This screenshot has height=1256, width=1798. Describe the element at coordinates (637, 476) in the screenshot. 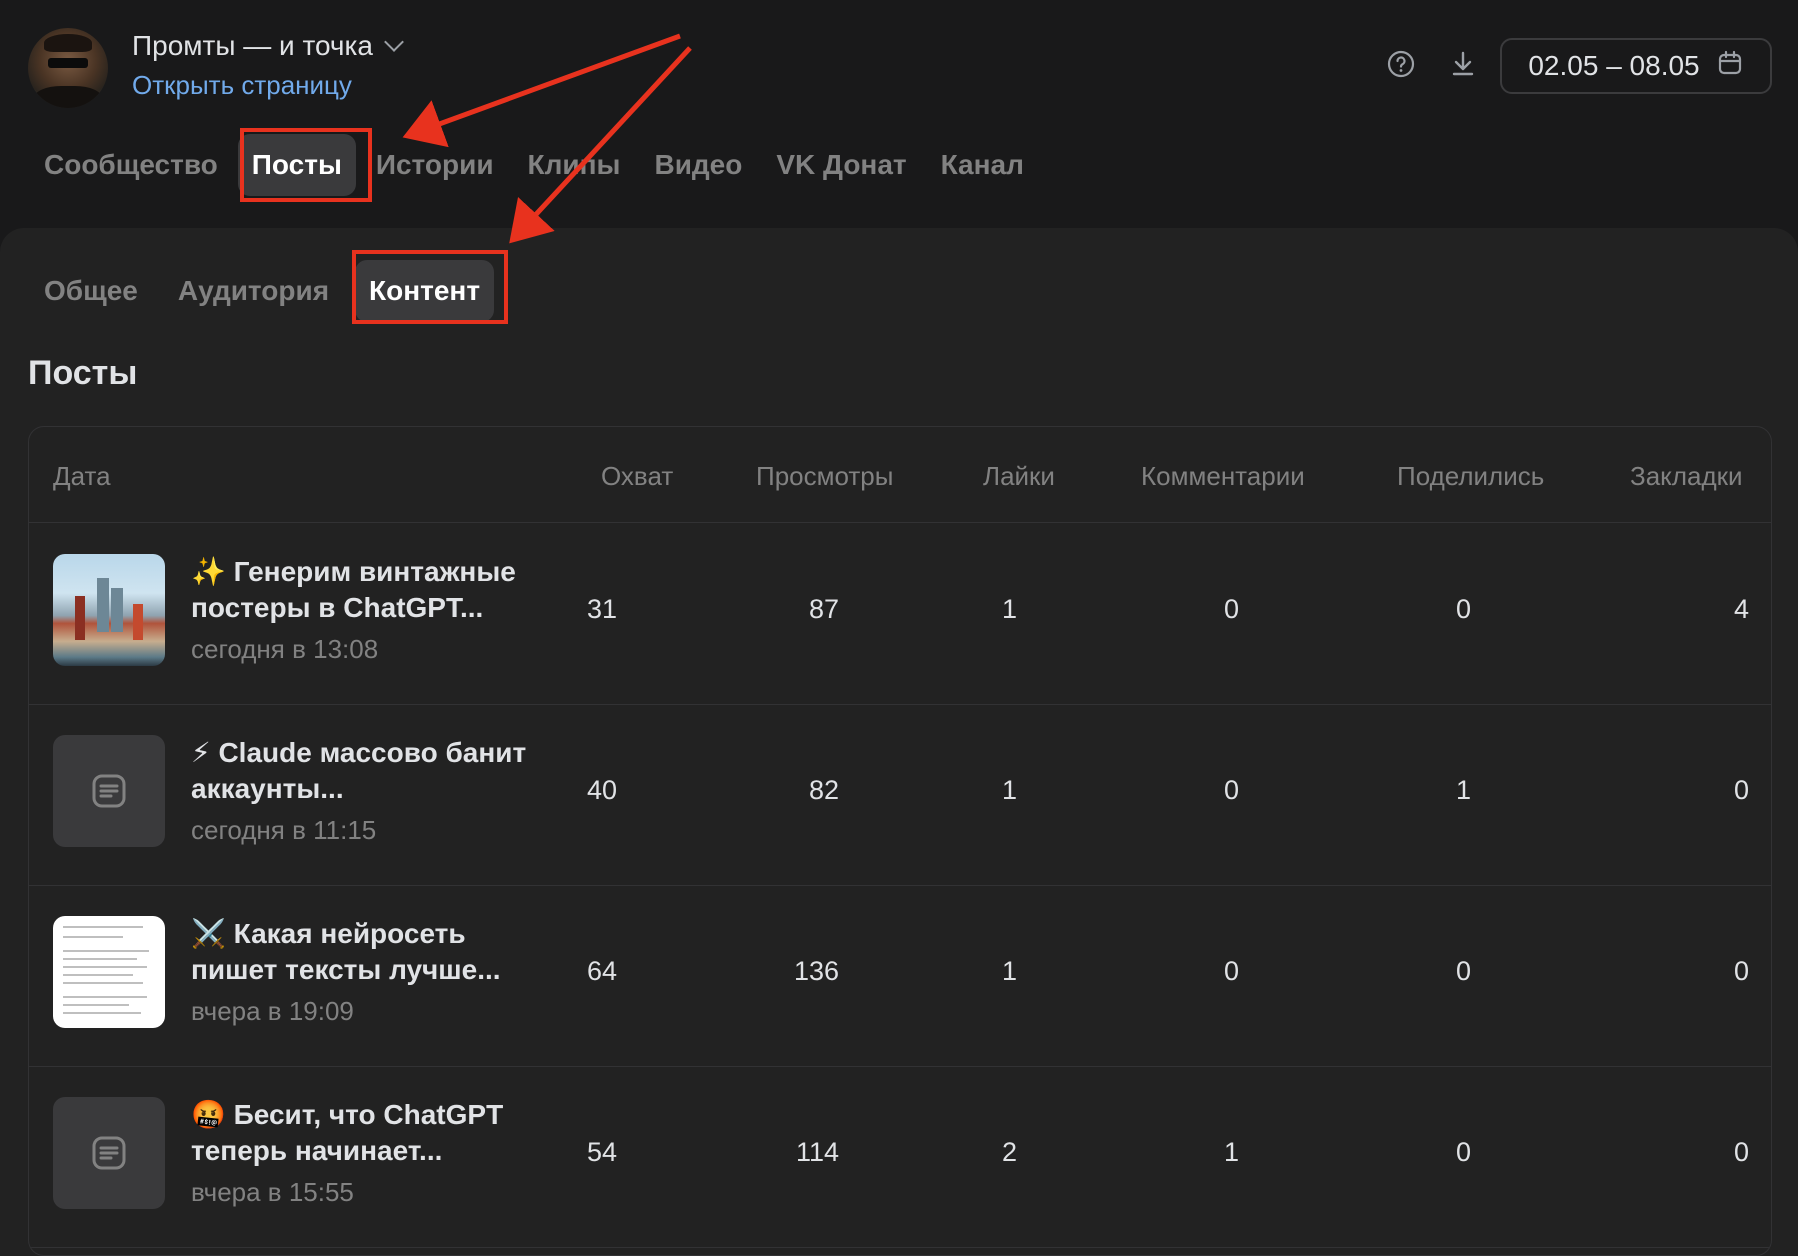

I see `col-reach: Охват` at that location.